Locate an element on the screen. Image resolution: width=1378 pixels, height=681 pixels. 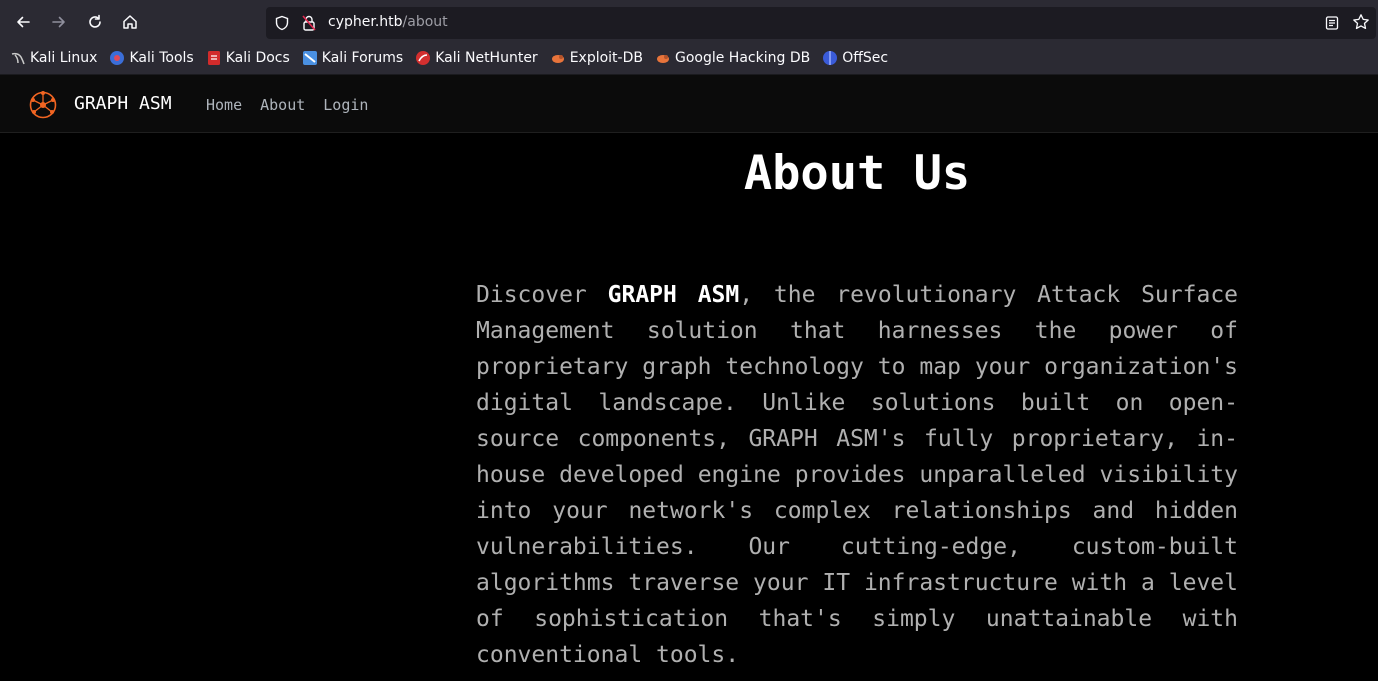
about-brand-bold: GRAPH ASM is located at coordinates (673, 295).